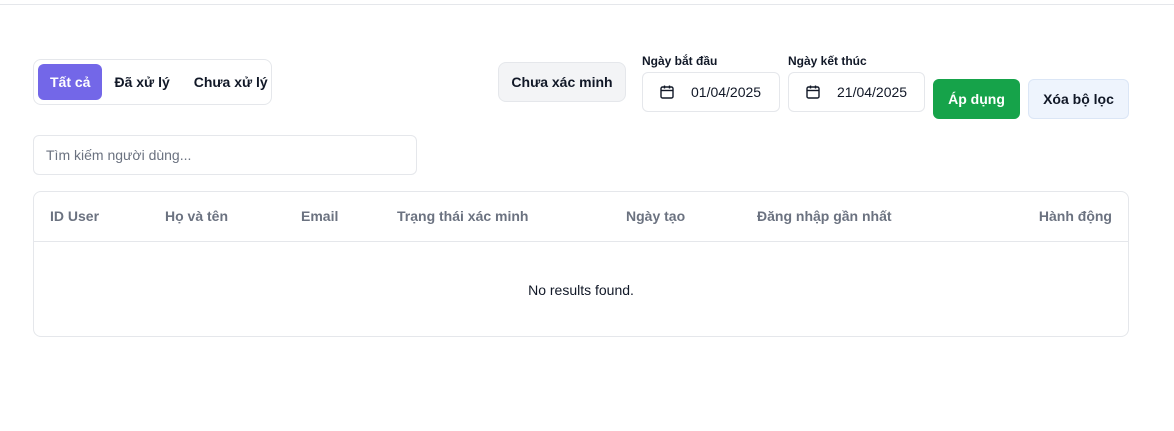  I want to click on start-date-value: 01/04/2025, so click(726, 92).